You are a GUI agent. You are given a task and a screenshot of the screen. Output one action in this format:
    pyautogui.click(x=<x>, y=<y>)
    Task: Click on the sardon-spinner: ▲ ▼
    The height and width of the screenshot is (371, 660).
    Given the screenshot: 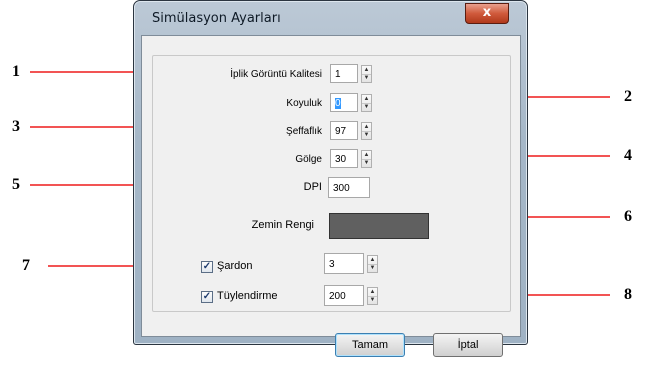 What is the action you would take?
    pyautogui.click(x=372, y=264)
    